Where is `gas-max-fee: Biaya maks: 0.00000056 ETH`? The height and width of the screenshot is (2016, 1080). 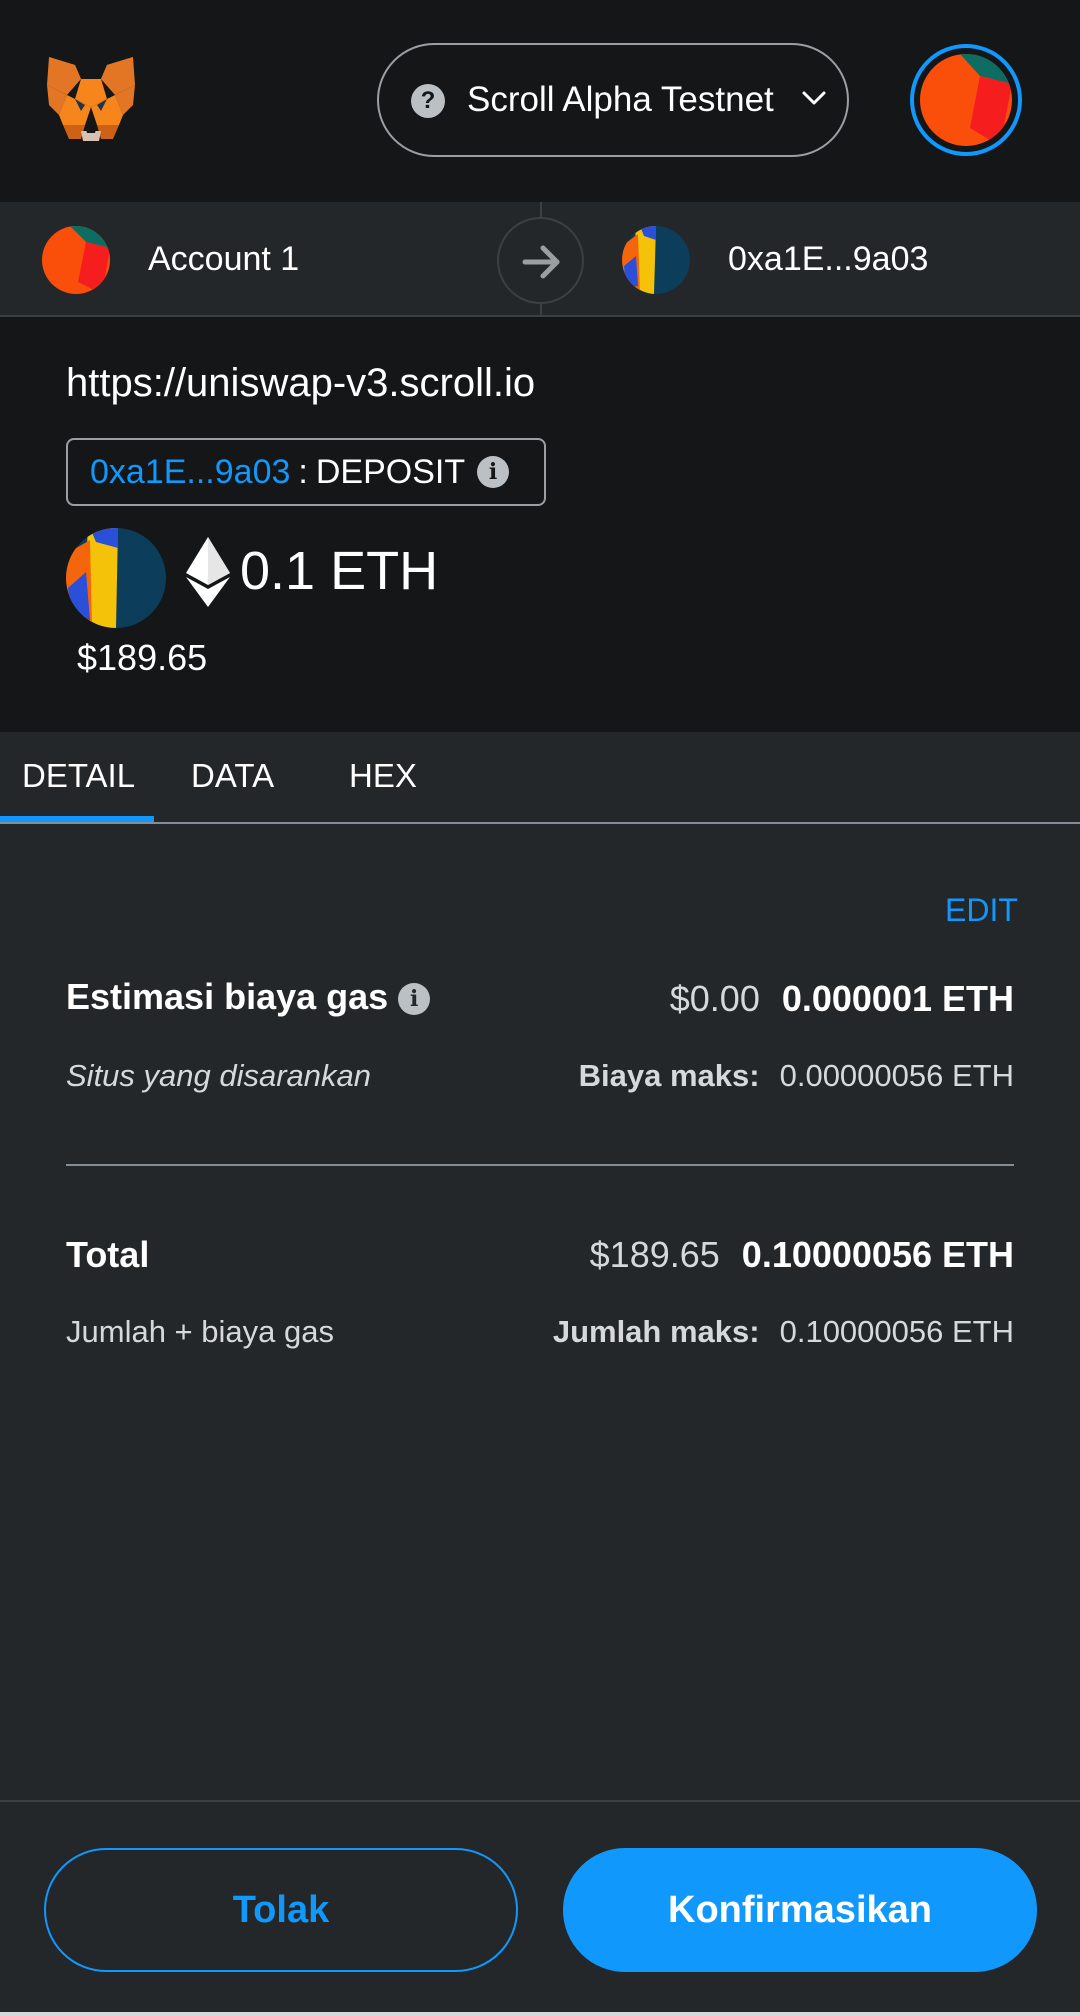 gas-max-fee: Biaya maks: 0.00000056 ETH is located at coordinates (796, 1076).